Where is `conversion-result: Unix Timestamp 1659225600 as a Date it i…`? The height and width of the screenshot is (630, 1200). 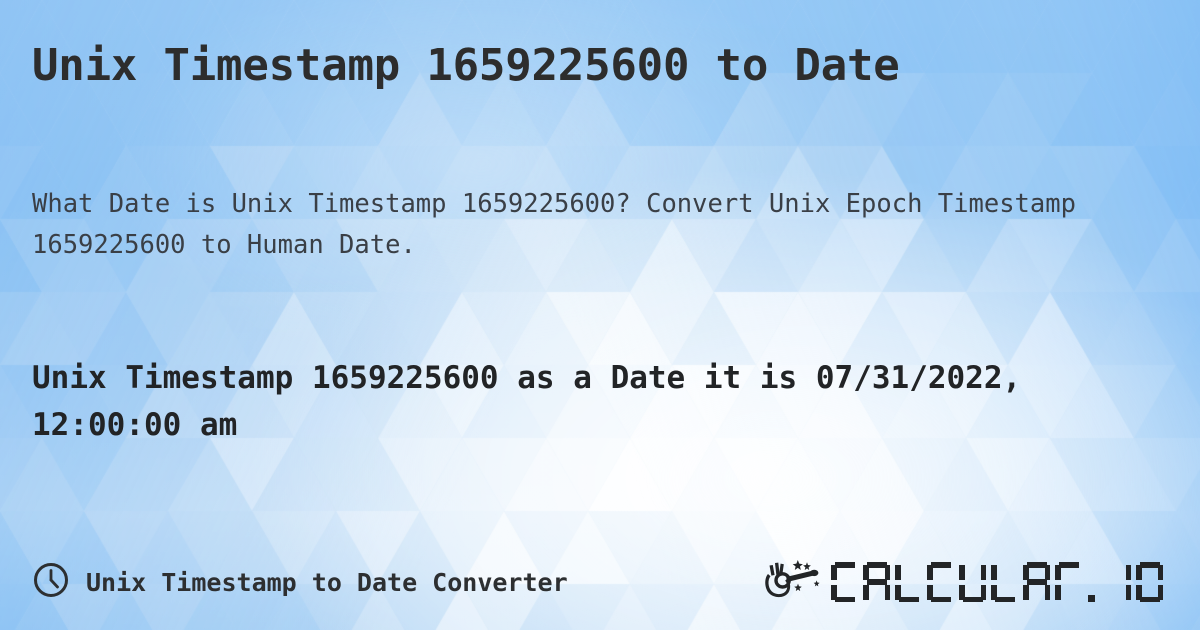 conversion-result: Unix Timestamp 1659225600 as a Date it i… is located at coordinates (527, 402).